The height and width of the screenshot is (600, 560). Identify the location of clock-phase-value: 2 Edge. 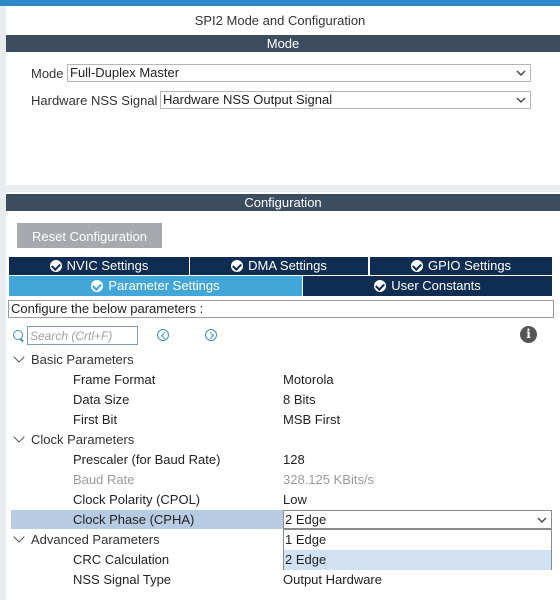
(306, 519).